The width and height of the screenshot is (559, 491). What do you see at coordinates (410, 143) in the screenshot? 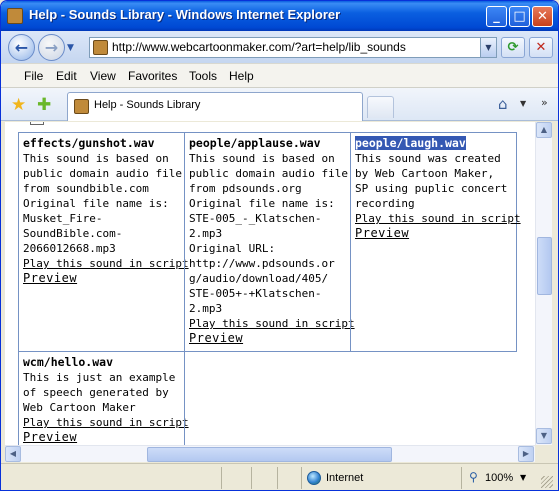
I see `sound-name-selected: people/laugh.wav` at bounding box center [410, 143].